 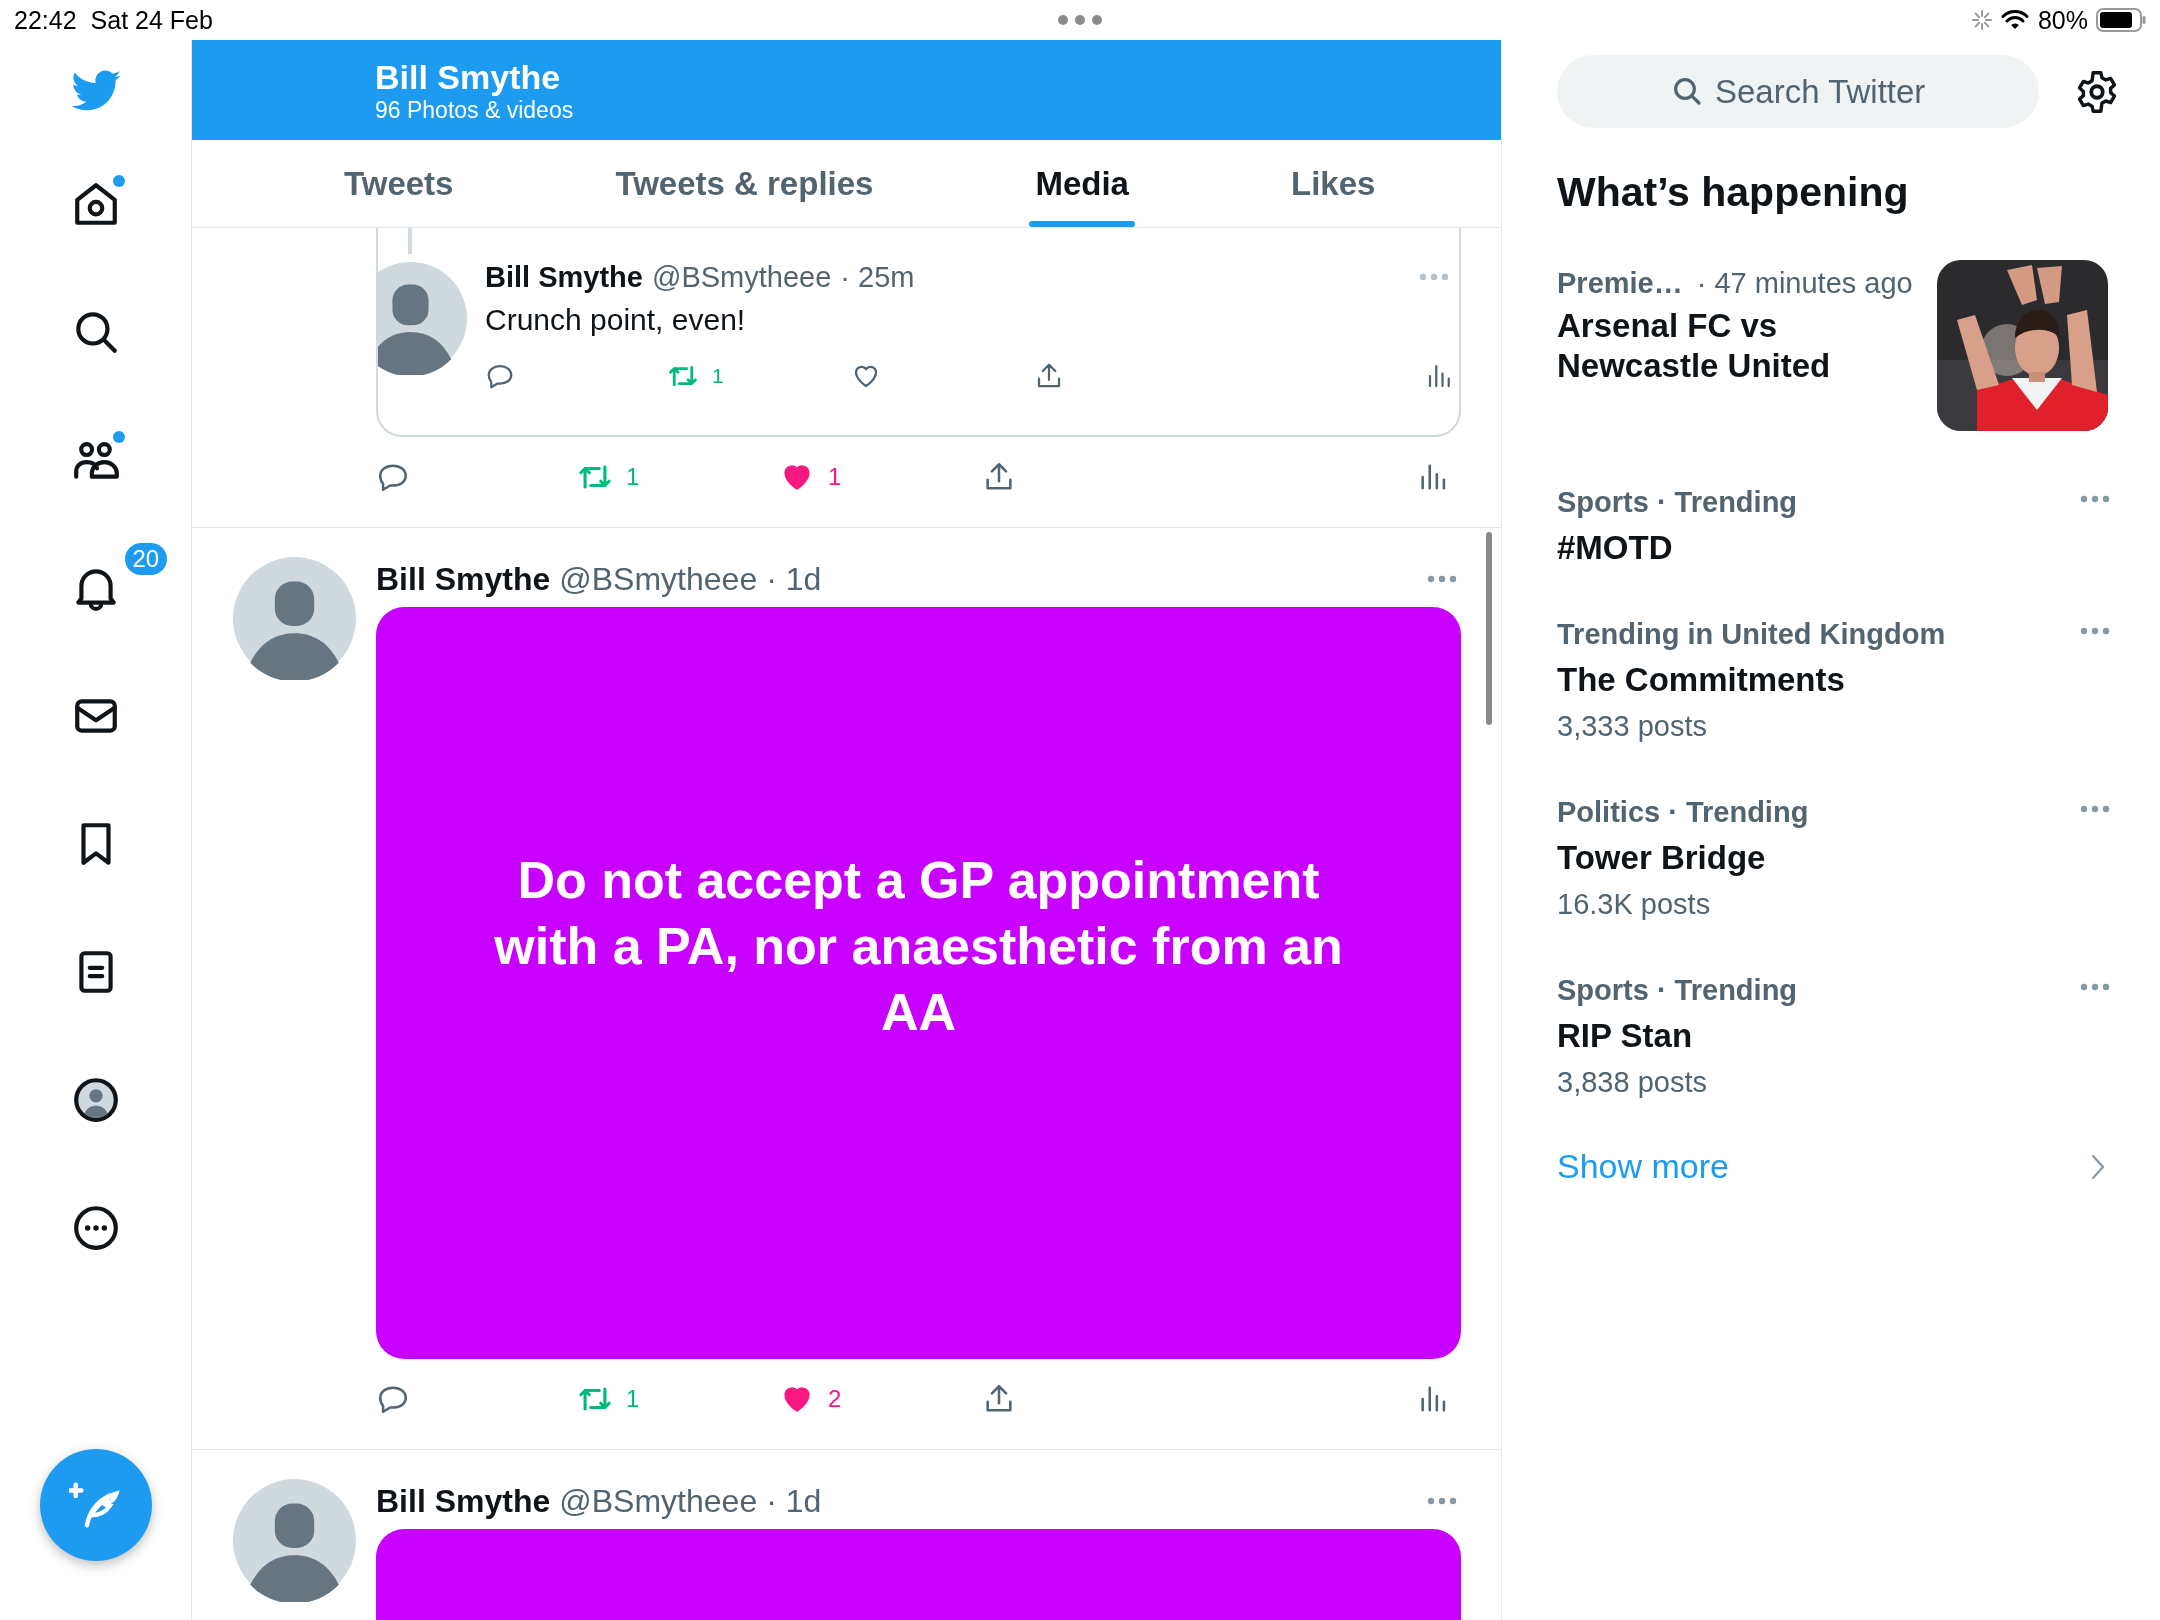 What do you see at coordinates (918, 332) in the screenshot?
I see `quote-card: Bill Smythe @BSmytheee · 25m Crunch point, even! 1` at bounding box center [918, 332].